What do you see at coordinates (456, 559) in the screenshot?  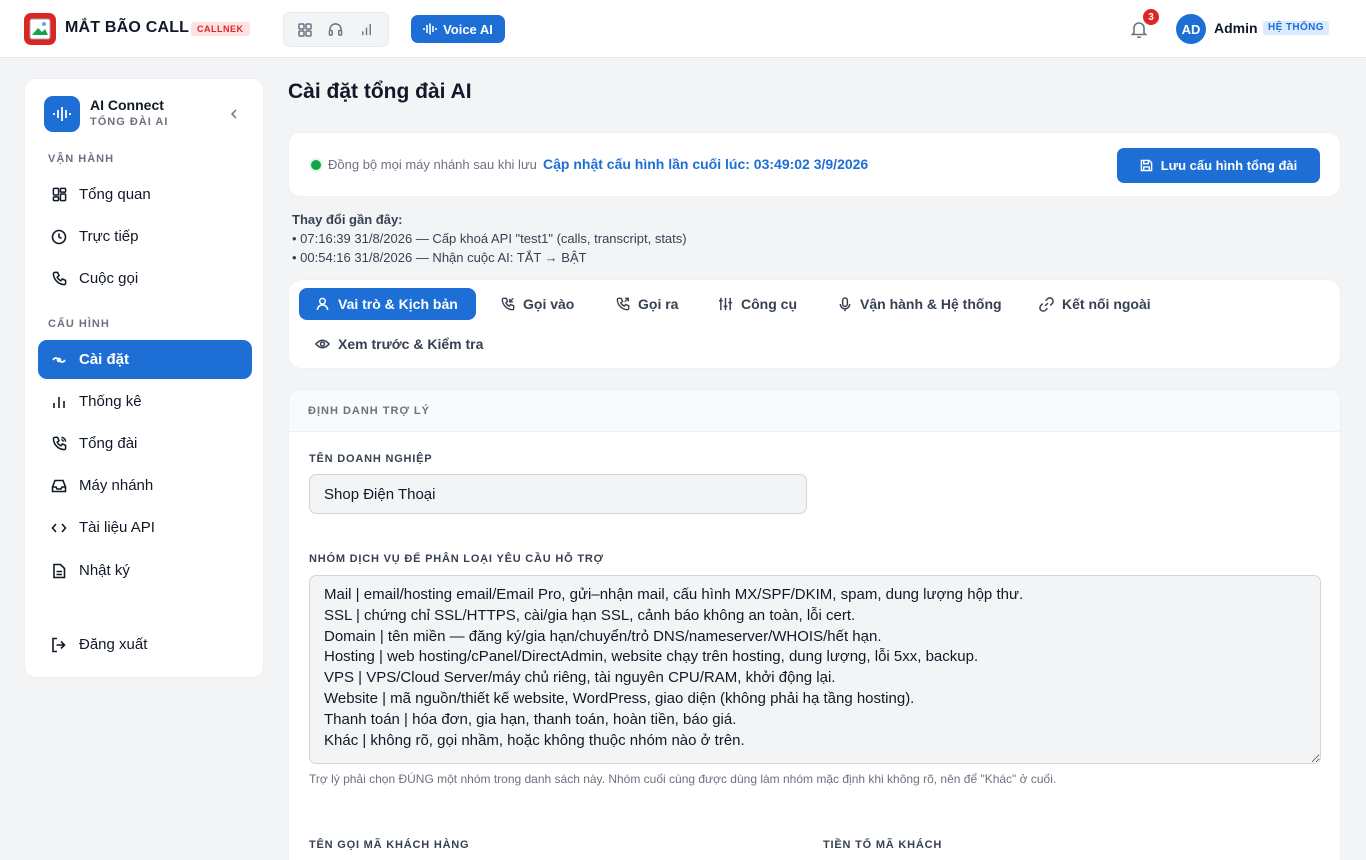 I see `service-groups-label: NHÓM DỊCH VỤ ĐỂ PHÂN LOẠI YÊU CẦU HỖ TRỢ` at bounding box center [456, 559].